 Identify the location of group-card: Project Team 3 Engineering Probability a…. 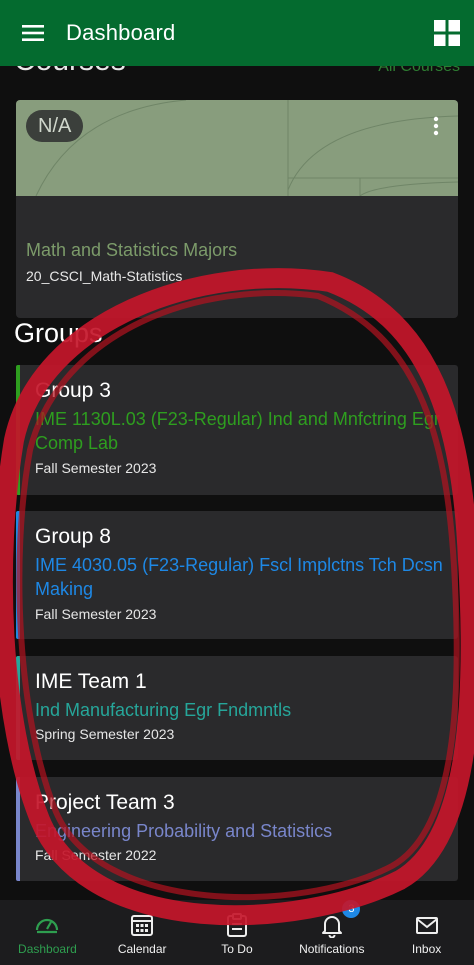
(237, 829).